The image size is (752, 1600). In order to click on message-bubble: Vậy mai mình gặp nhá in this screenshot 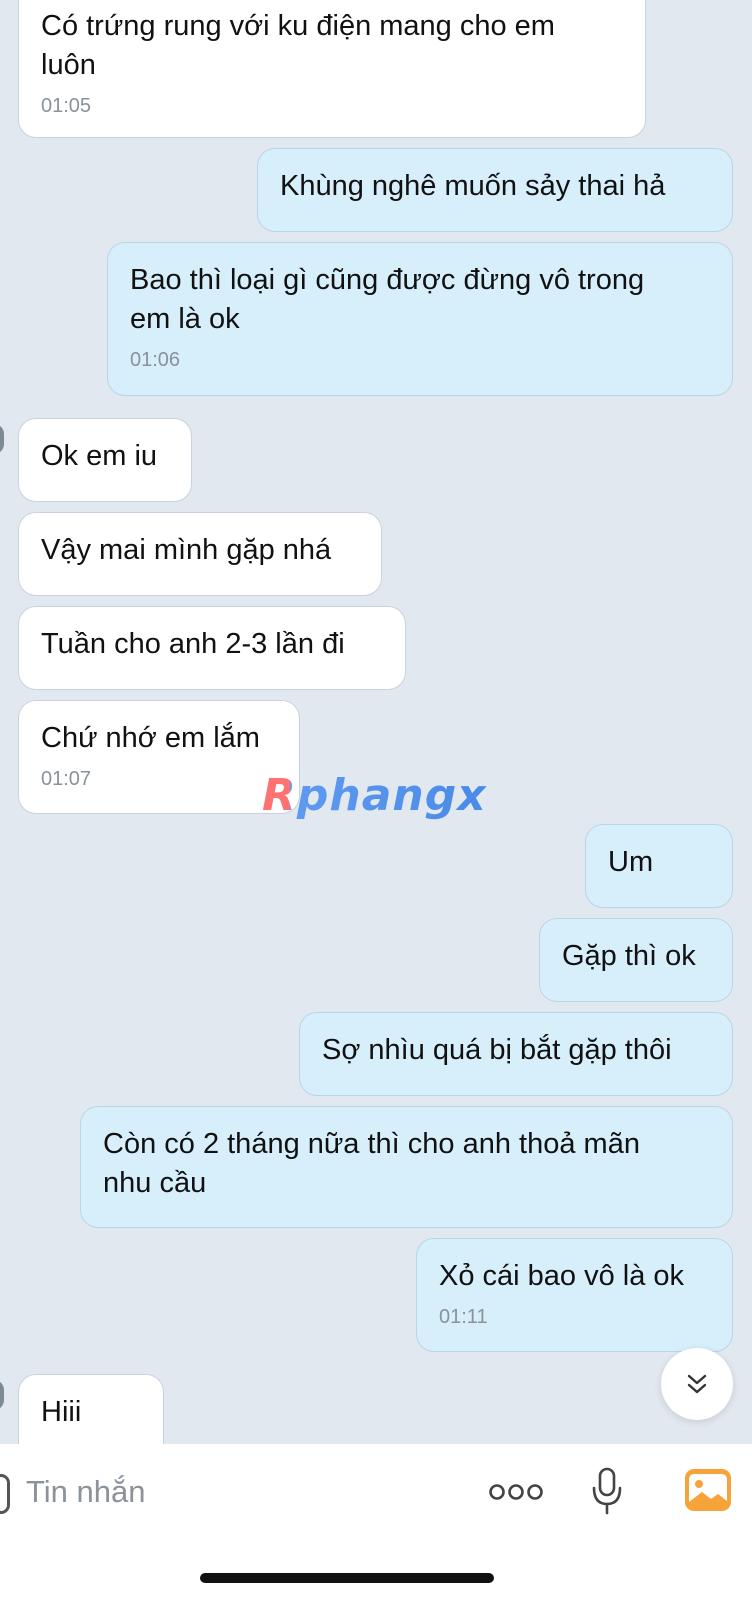, I will do `click(200, 554)`.